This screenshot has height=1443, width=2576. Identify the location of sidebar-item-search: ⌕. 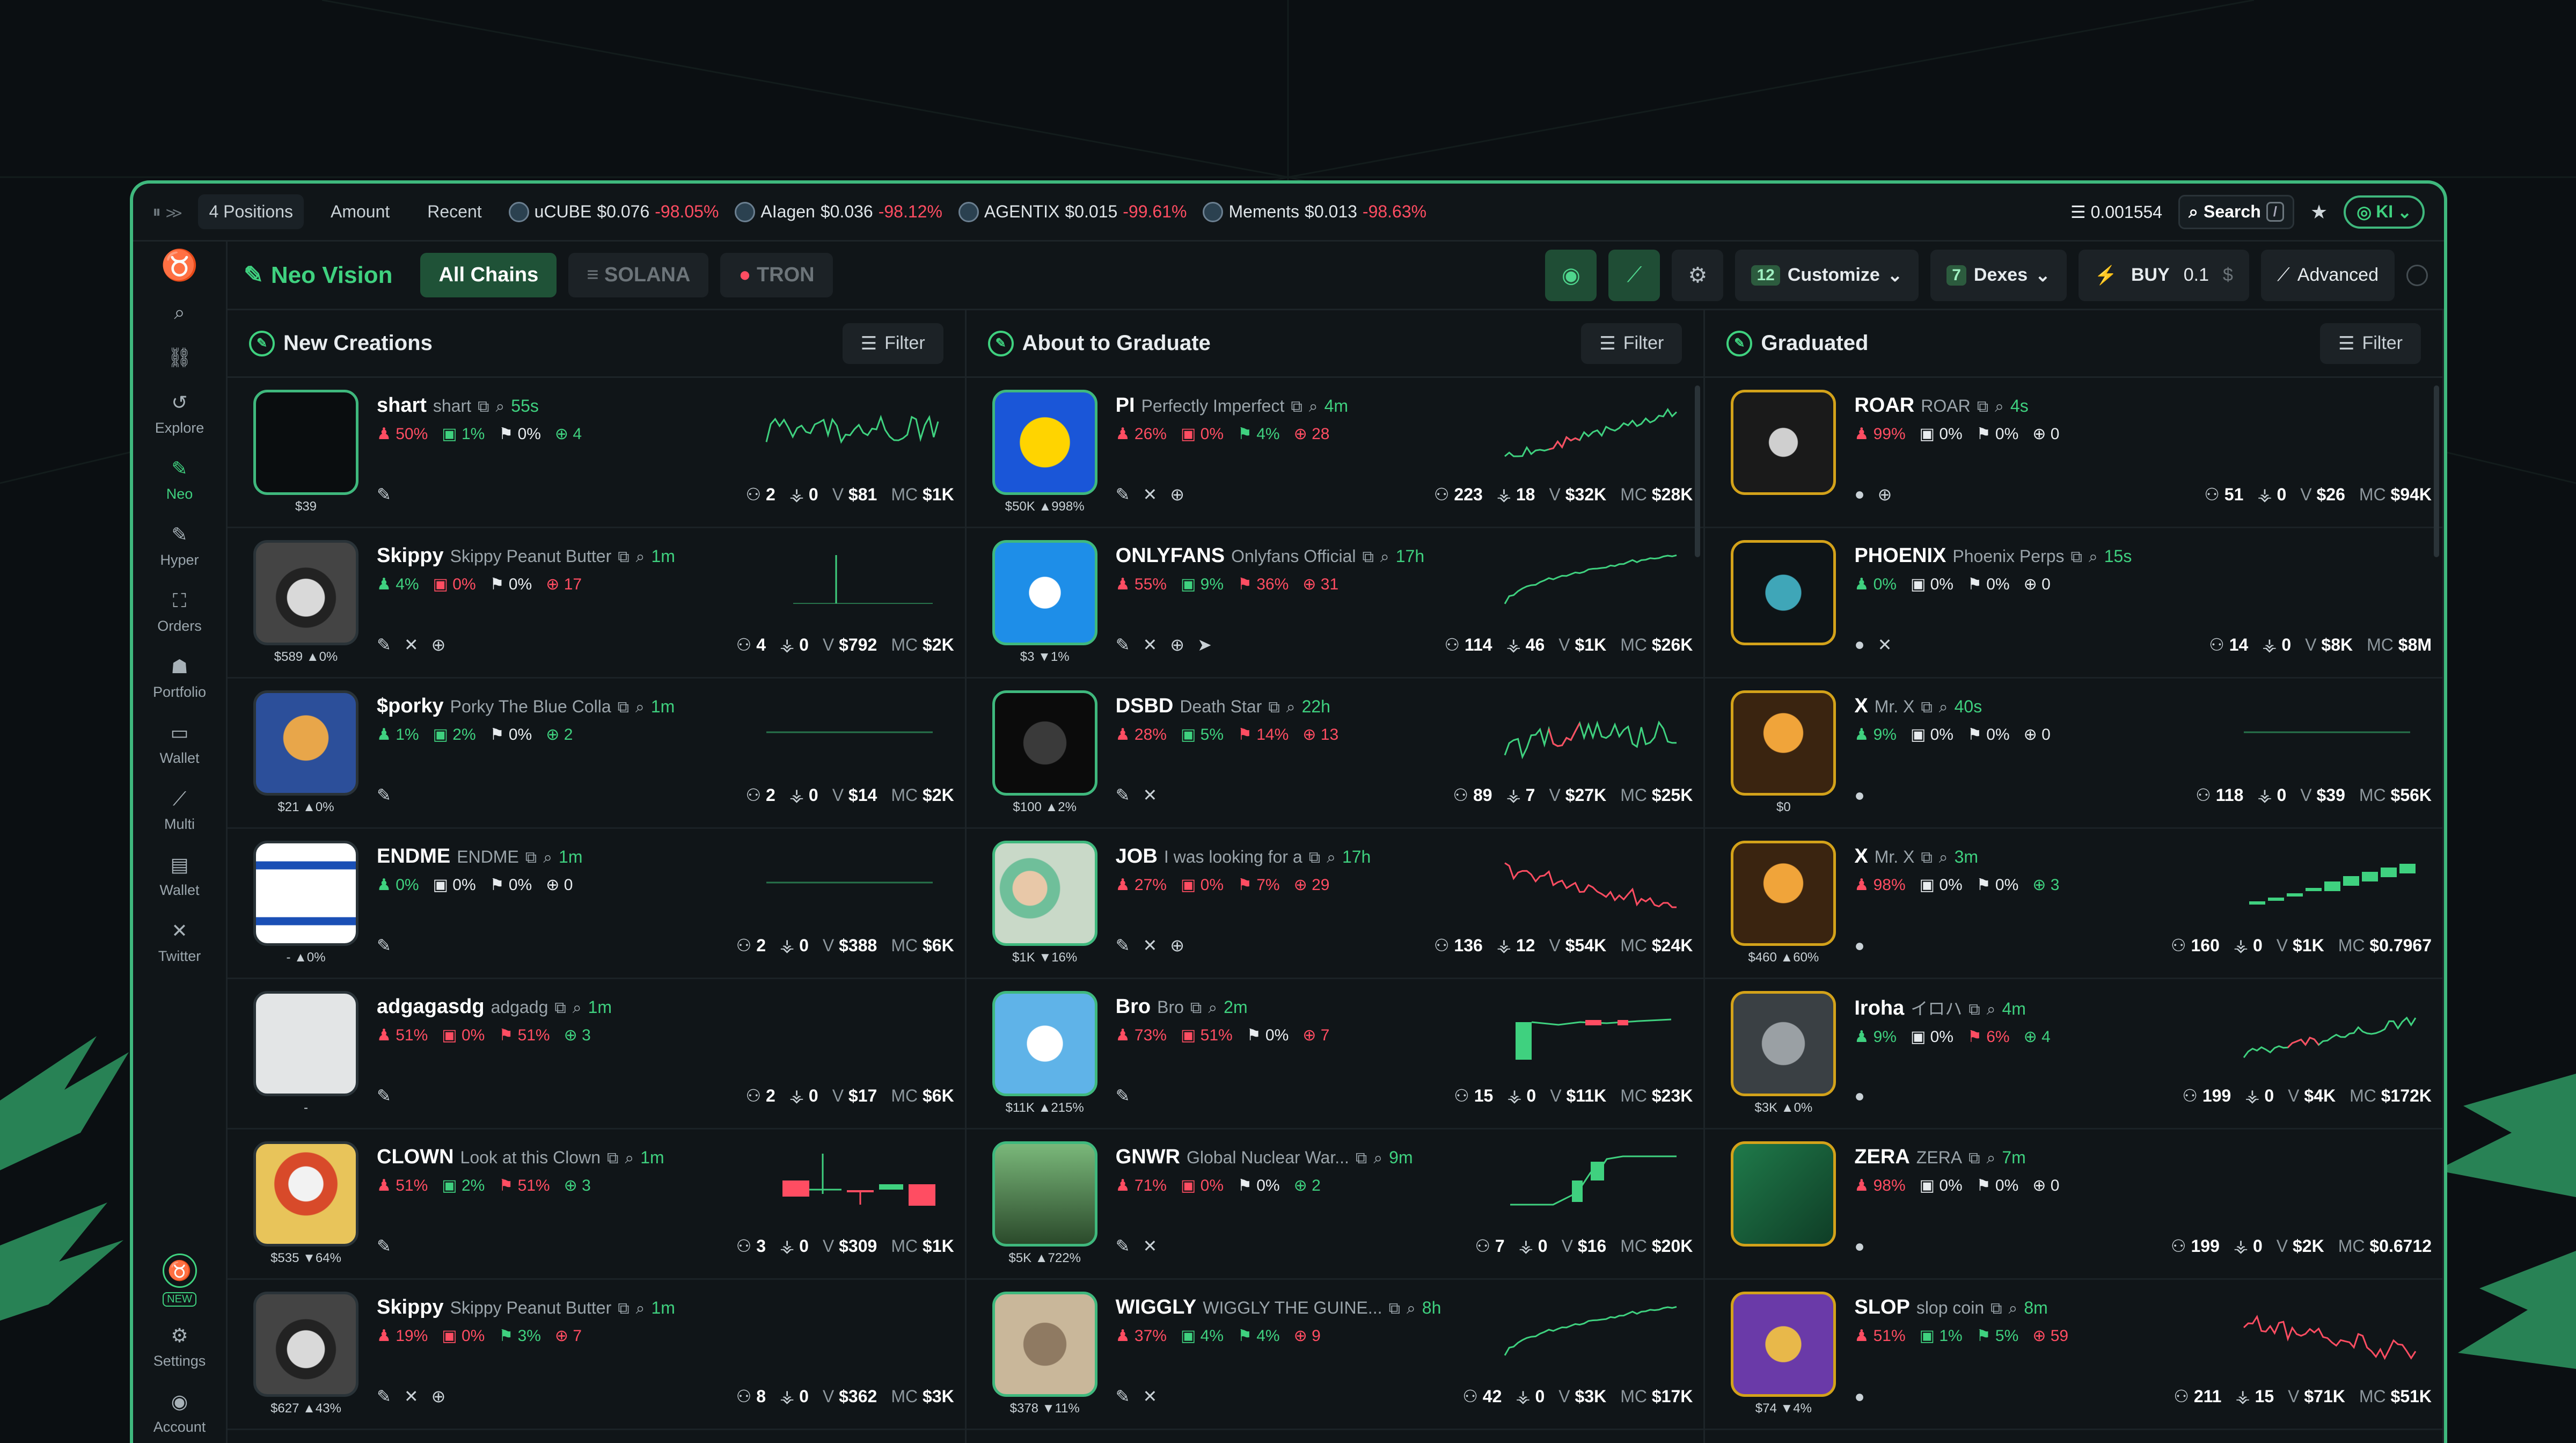
(179, 312).